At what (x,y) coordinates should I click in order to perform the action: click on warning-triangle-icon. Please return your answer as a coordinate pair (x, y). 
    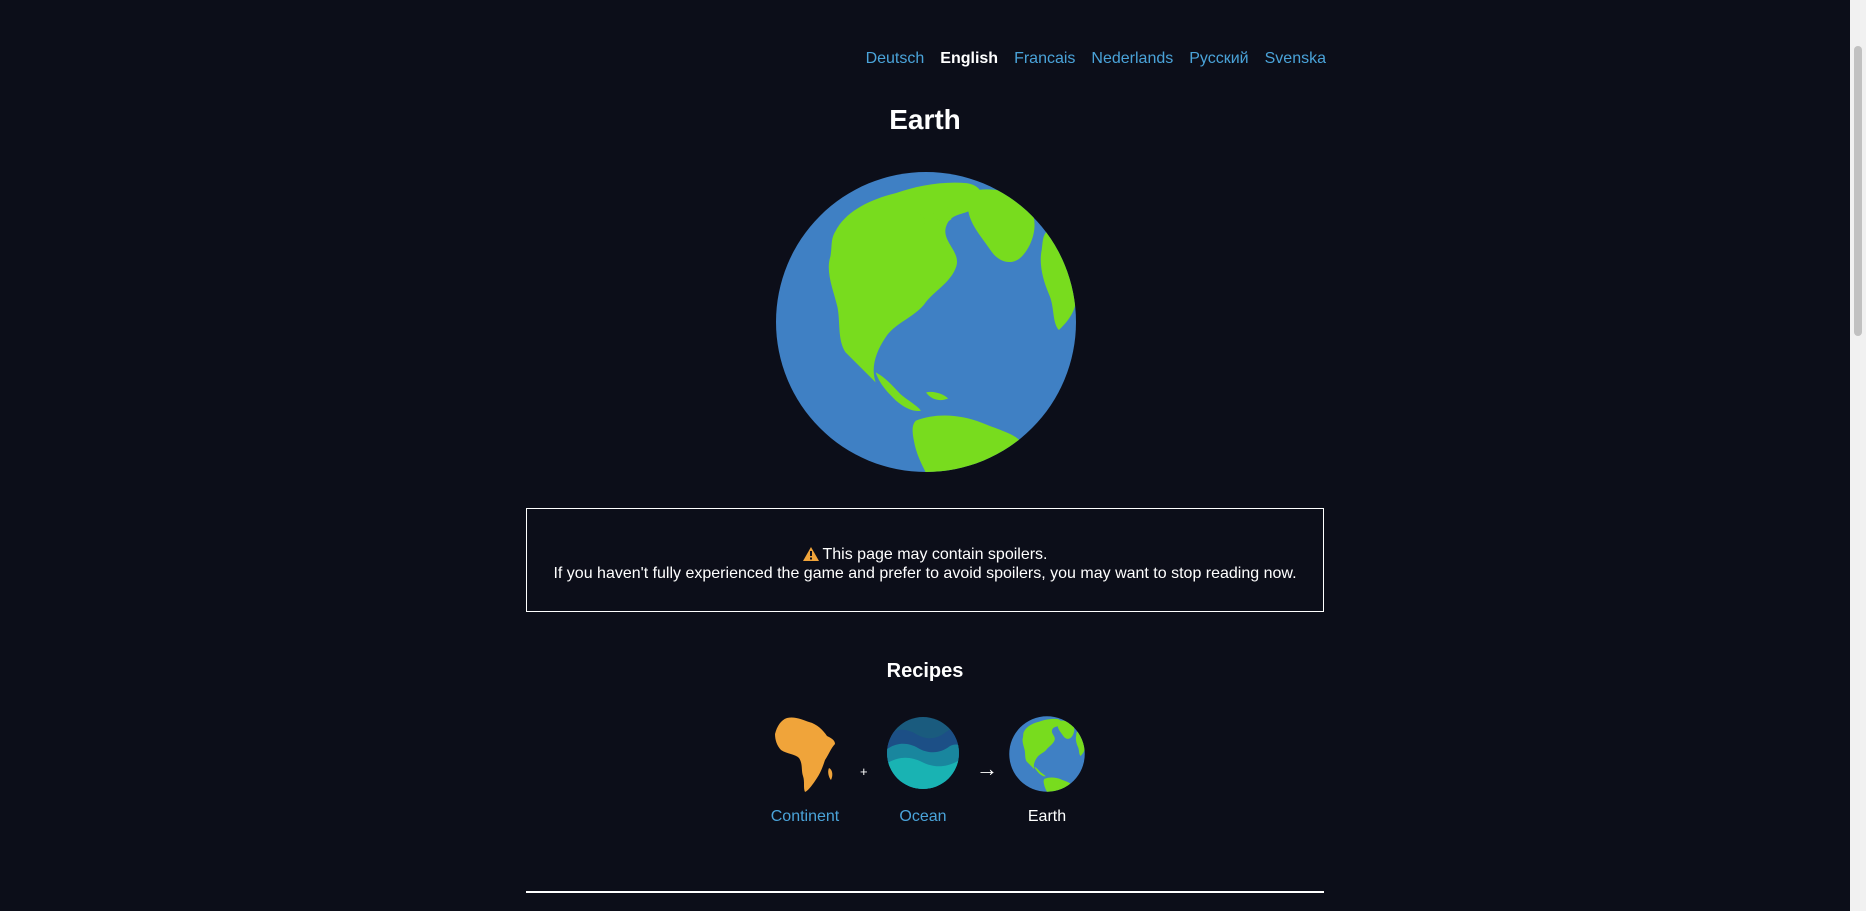
    Looking at the image, I should click on (810, 554).